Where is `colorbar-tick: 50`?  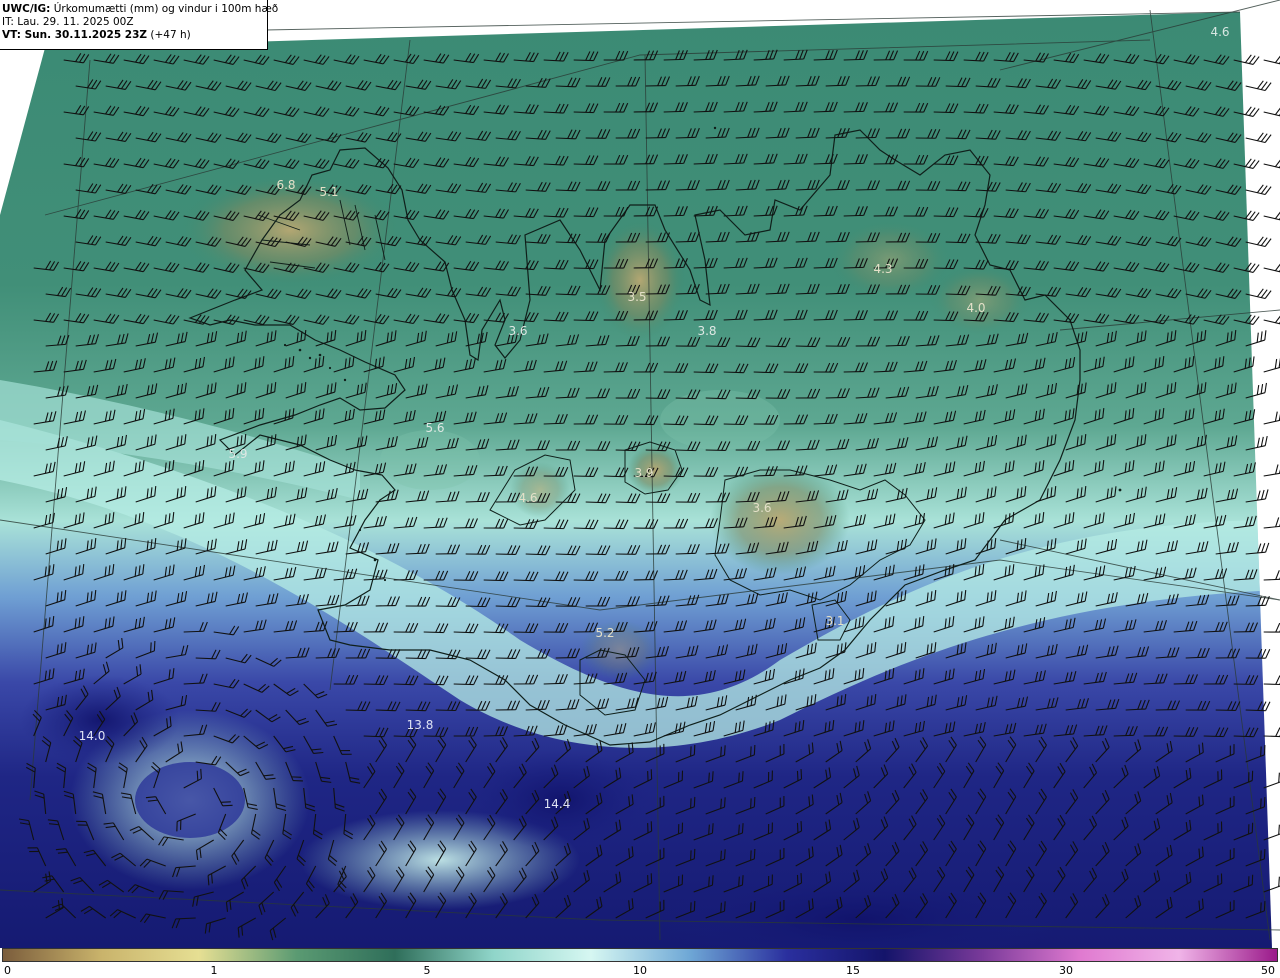
colorbar-tick: 50 is located at coordinates (1268, 970).